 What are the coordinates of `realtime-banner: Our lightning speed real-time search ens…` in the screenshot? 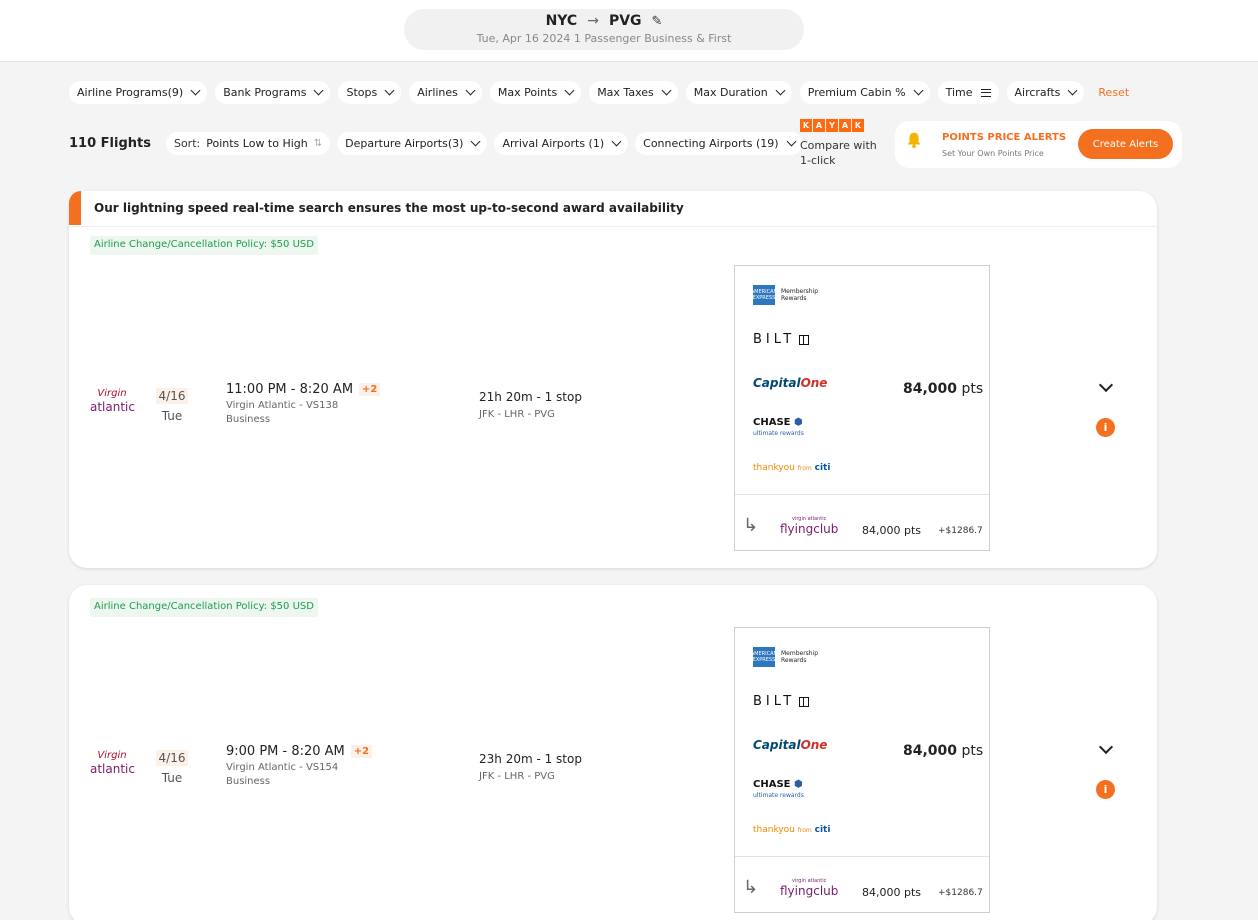 It's located at (613, 209).